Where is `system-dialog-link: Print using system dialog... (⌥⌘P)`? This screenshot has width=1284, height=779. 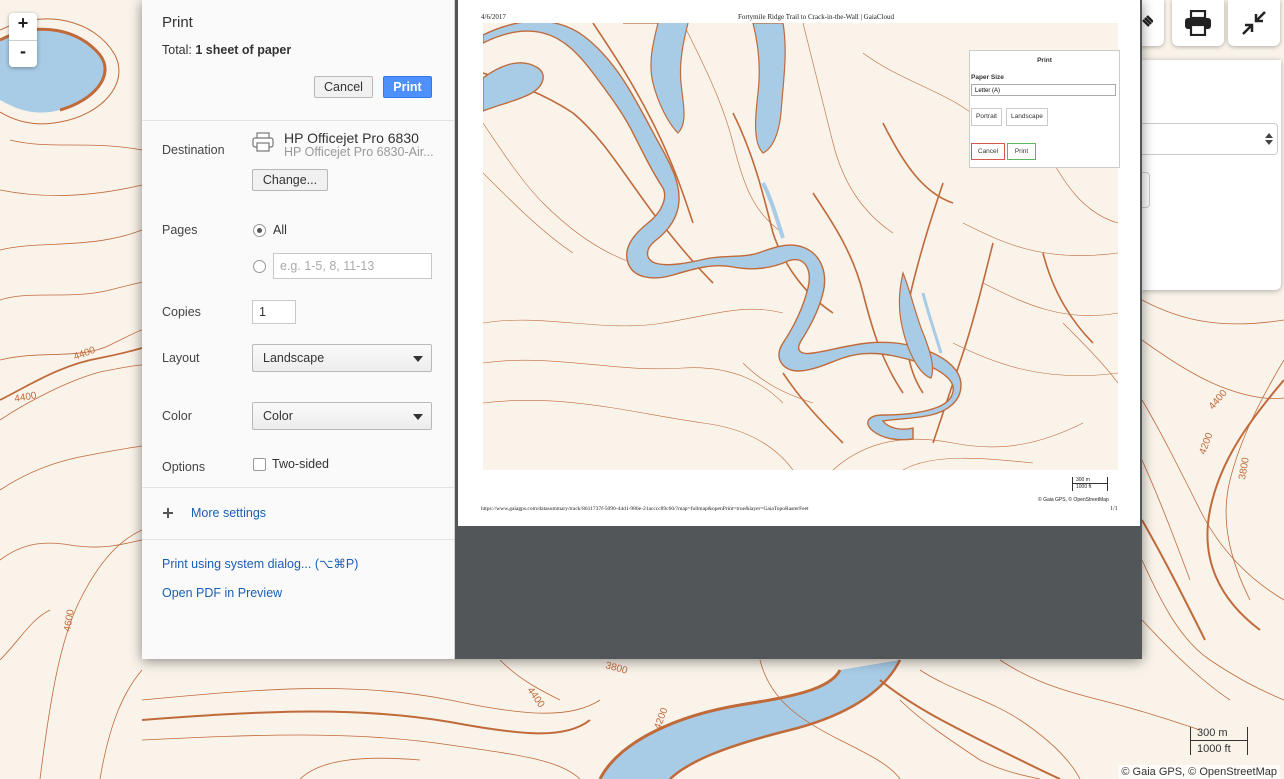
system-dialog-link: Print using system dialog... (⌥⌘P) is located at coordinates (260, 563).